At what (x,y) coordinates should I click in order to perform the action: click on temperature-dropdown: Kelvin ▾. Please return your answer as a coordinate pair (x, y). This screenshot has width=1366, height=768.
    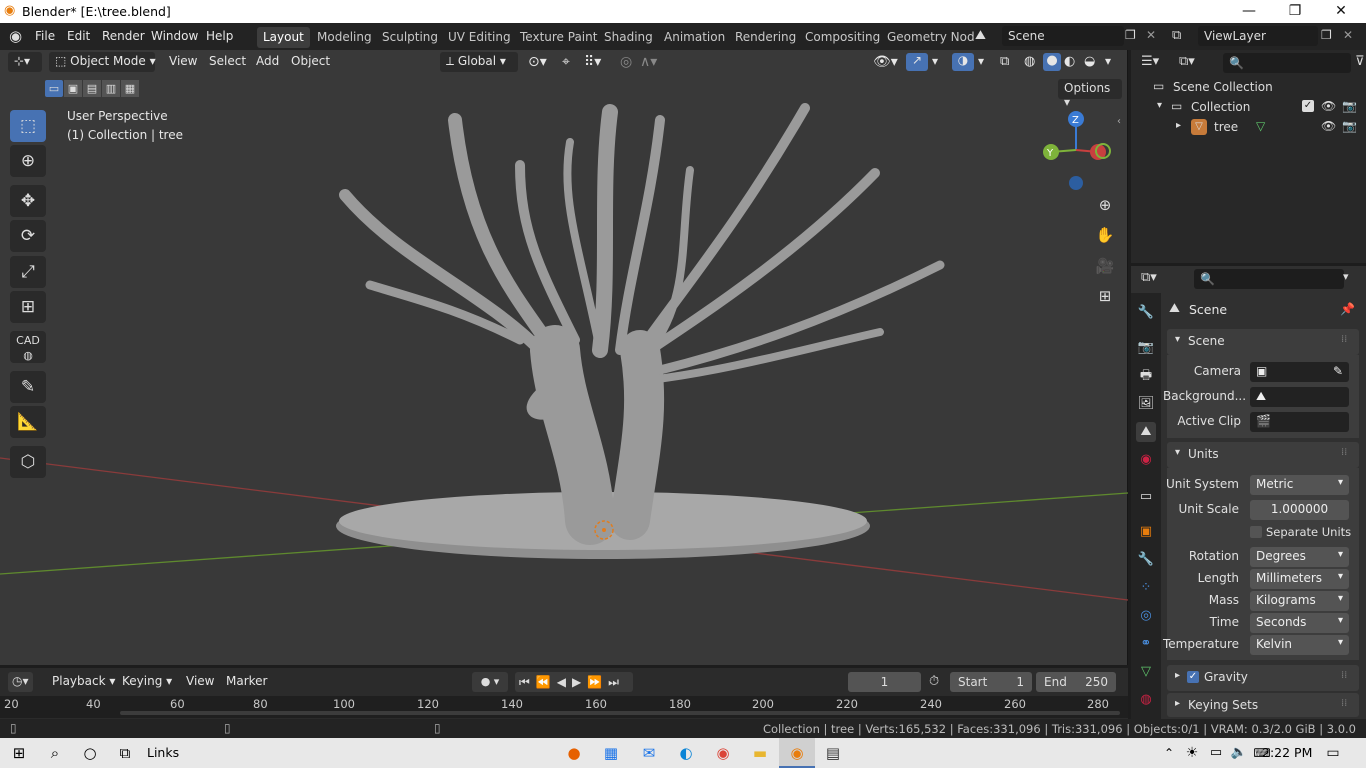
    Looking at the image, I should click on (1299, 645).